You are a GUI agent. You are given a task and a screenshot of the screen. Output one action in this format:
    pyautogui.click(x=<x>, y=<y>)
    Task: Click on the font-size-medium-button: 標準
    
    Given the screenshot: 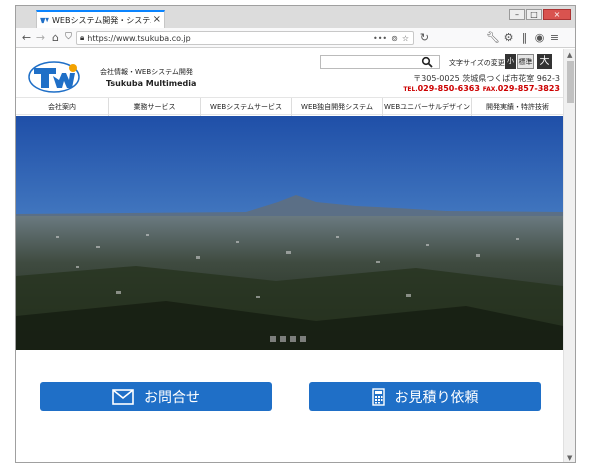 What is the action you would take?
    pyautogui.click(x=525, y=61)
    